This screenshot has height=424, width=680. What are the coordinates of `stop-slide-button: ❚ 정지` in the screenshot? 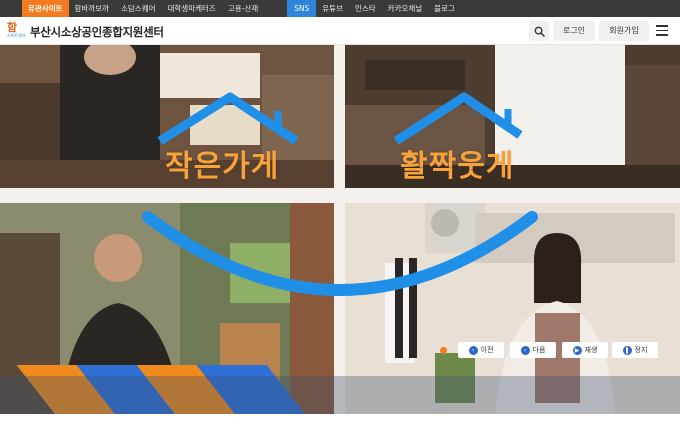 It's located at (635, 350).